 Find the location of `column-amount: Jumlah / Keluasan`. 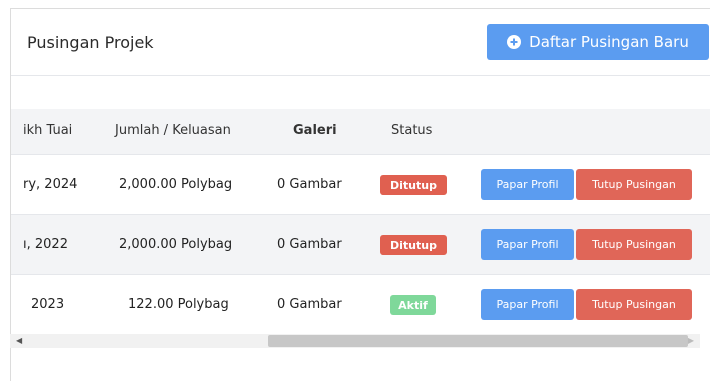

column-amount: Jumlah / Keluasan is located at coordinates (173, 130).